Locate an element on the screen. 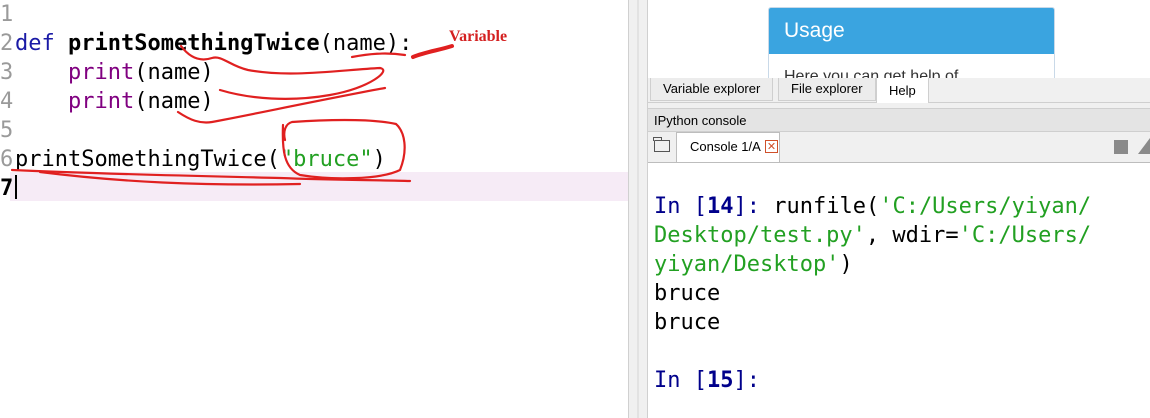  function-name: printSomethingTwice is located at coordinates (194, 43).